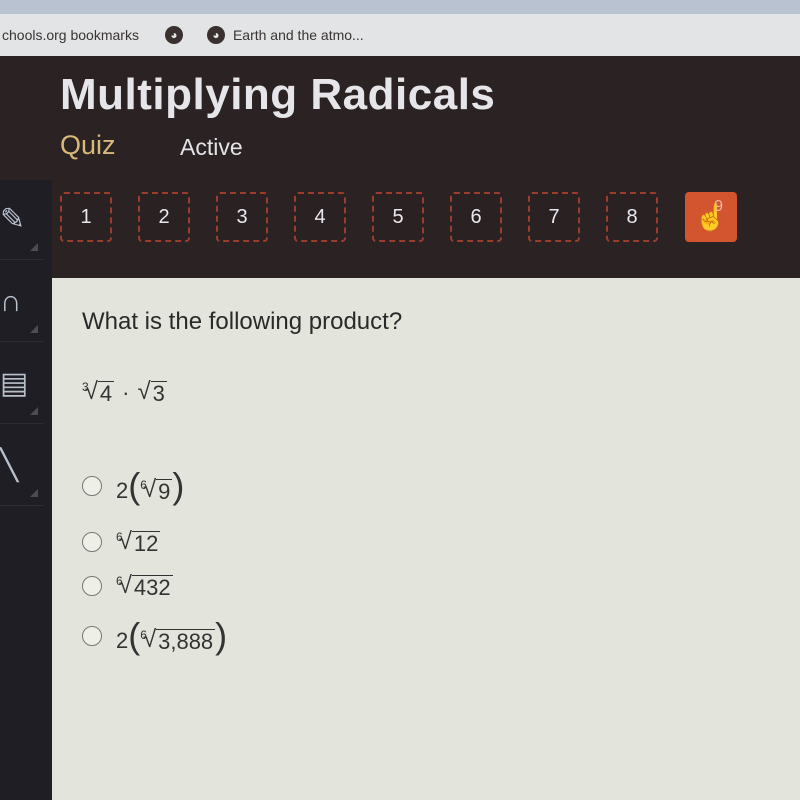 The height and width of the screenshot is (800, 800). I want to click on pen-icon: ╲, so click(9, 465).